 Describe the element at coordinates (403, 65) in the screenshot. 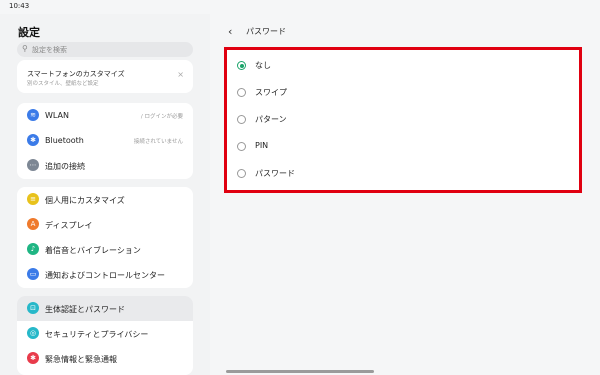

I see `option-none: なし` at that location.